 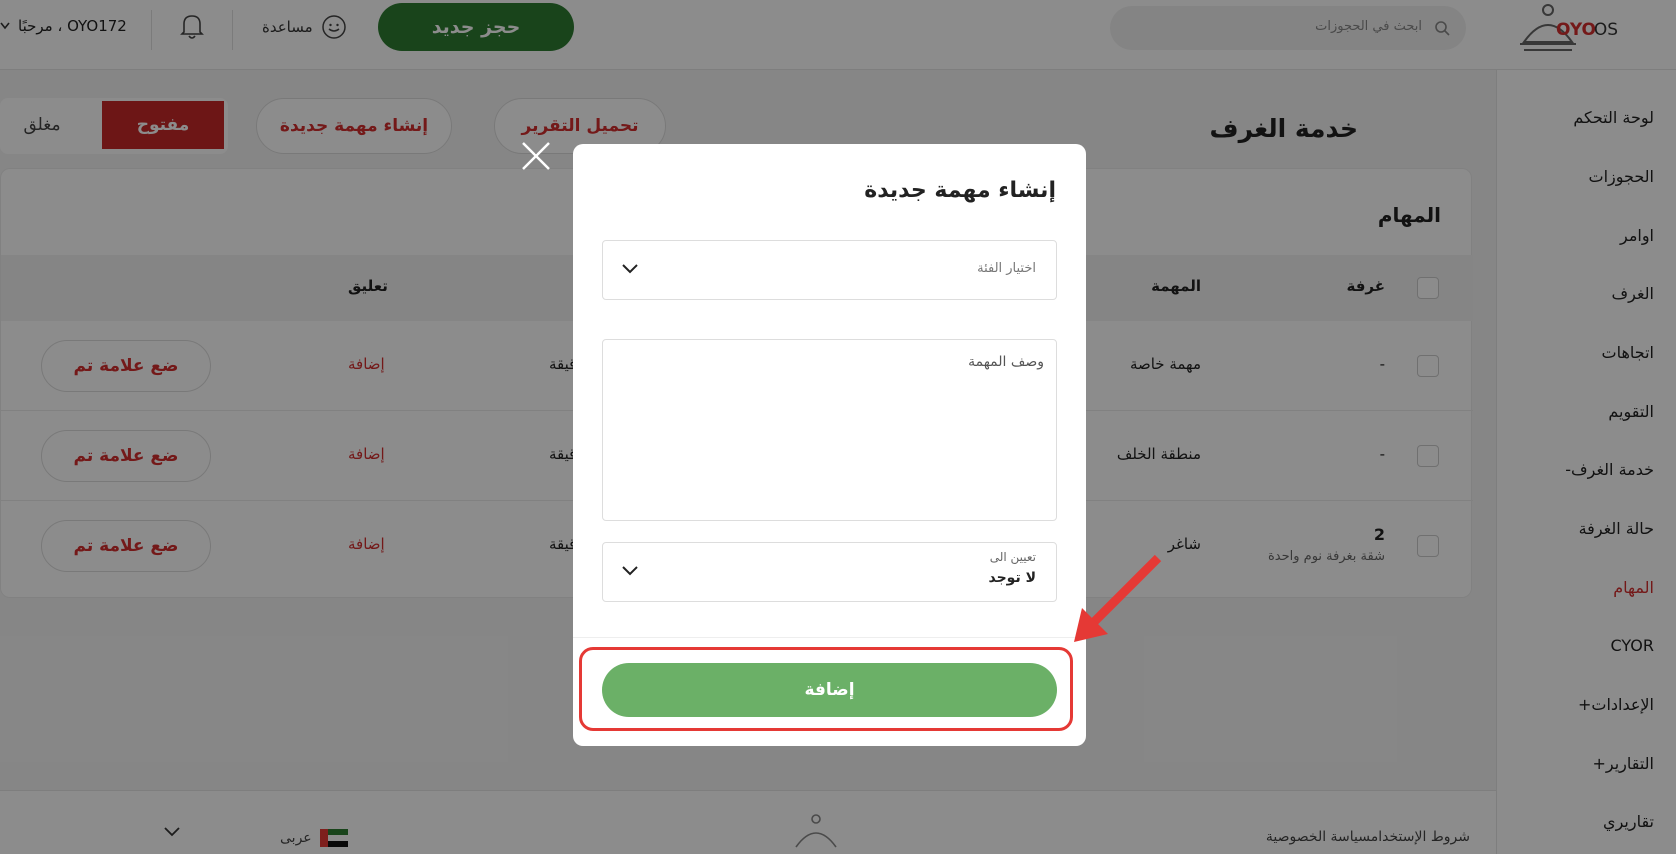 I want to click on category-placeholder: اختيار الفئة, so click(x=1006, y=268).